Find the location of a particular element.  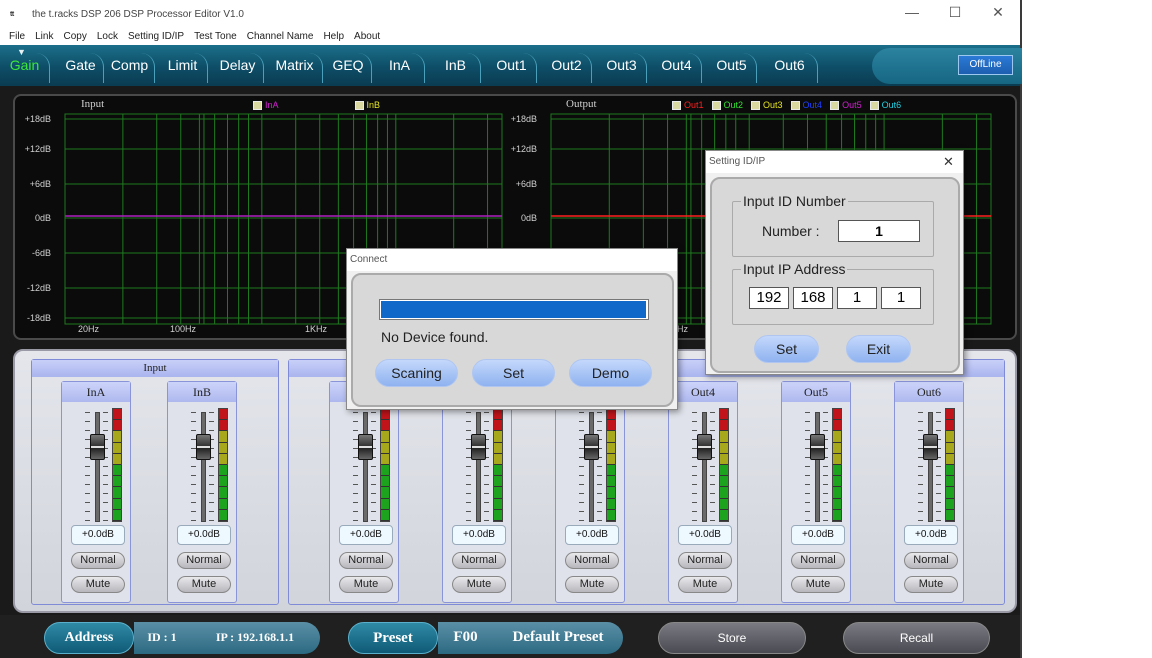

scan-button: Scaning is located at coordinates (416, 373).